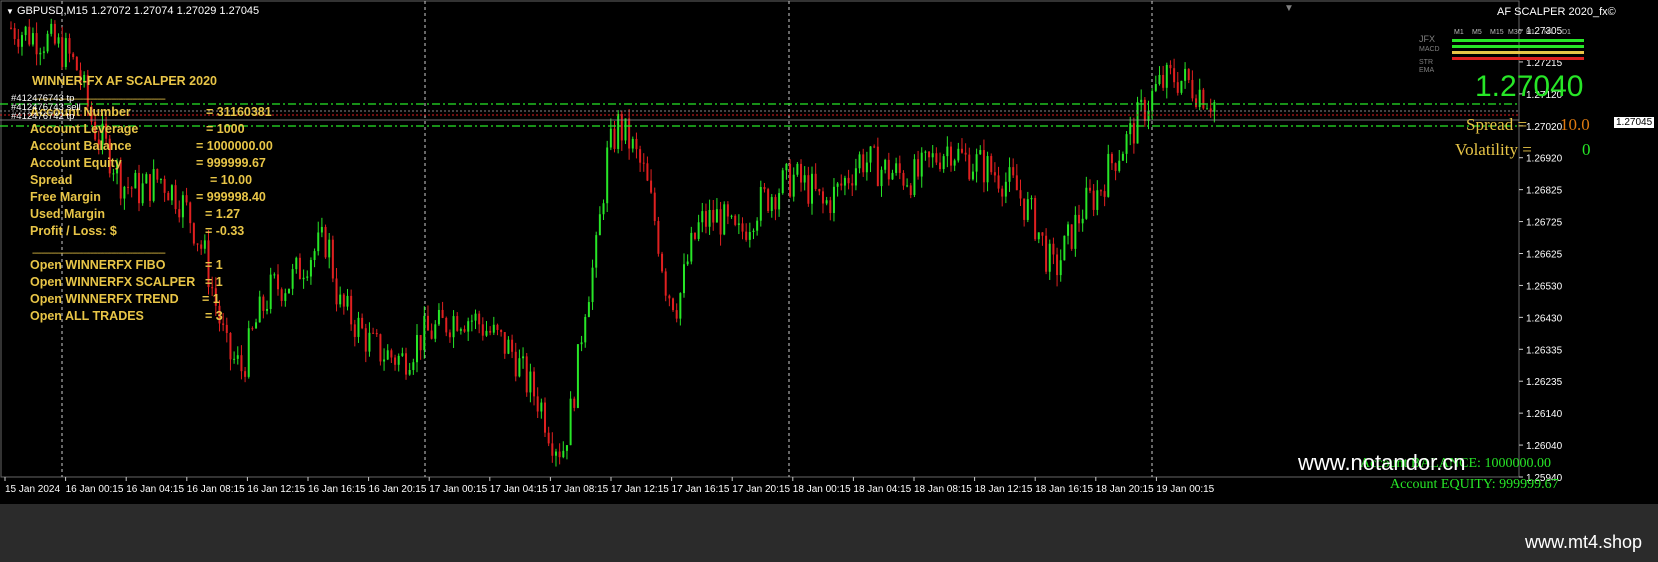  What do you see at coordinates (231, 197) in the screenshot?
I see `panel-row-value: = 999998.40` at bounding box center [231, 197].